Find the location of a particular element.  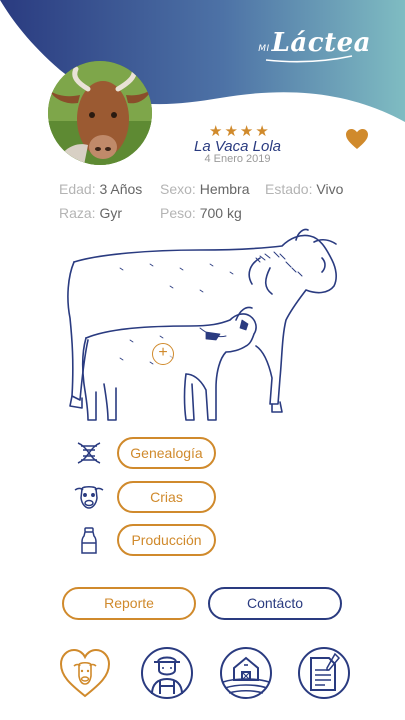

add-photo-button: + is located at coordinates (163, 354).